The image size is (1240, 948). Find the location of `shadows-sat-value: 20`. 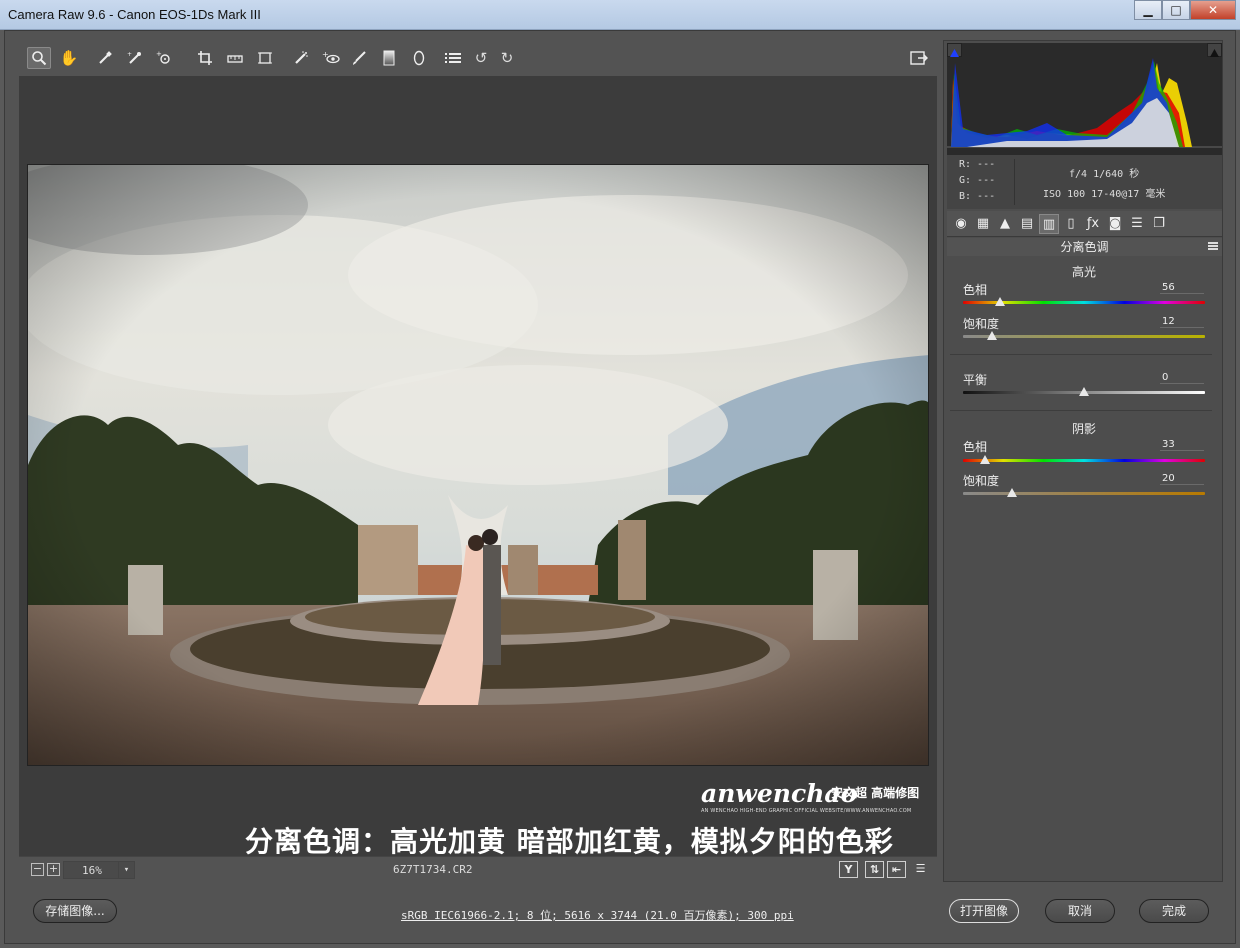

shadows-sat-value: 20 is located at coordinates (1182, 479).